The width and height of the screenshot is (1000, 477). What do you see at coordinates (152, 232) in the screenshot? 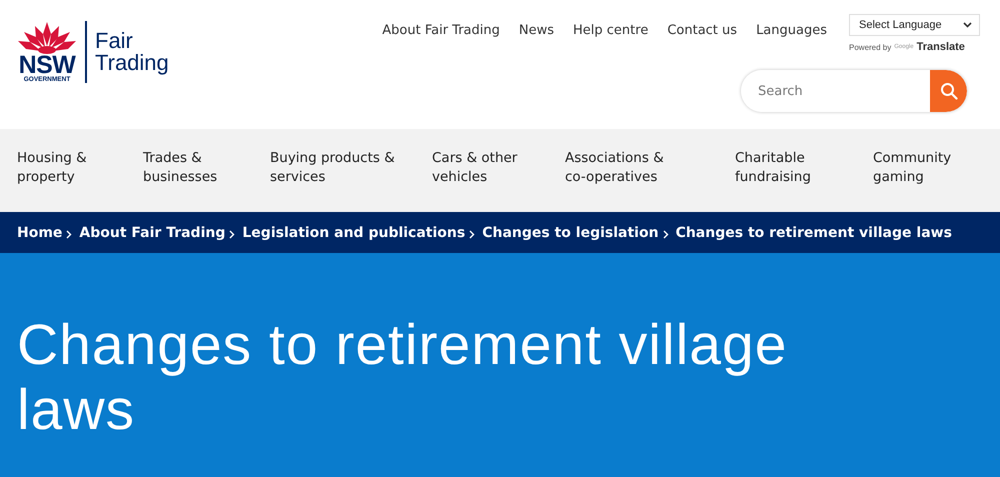
I see `breadcrumb-link: About Fair Trading` at bounding box center [152, 232].